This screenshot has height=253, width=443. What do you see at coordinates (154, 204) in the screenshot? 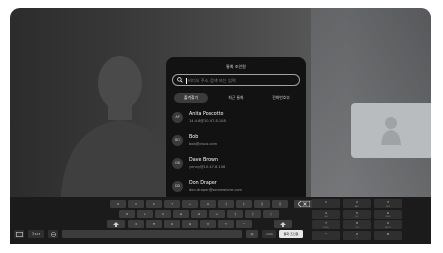
I see `key-3: ㄷ` at bounding box center [154, 204].